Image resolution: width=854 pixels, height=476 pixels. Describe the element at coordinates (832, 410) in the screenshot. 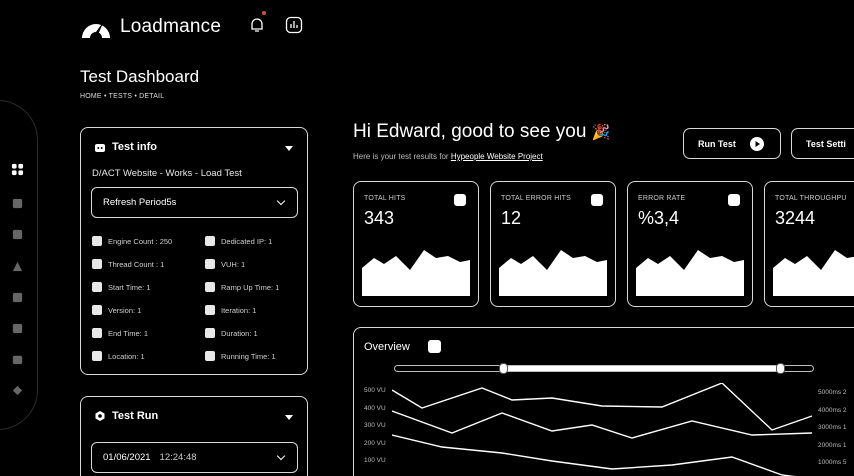

I see `y-axis-right-label: 4000ms 2` at that location.